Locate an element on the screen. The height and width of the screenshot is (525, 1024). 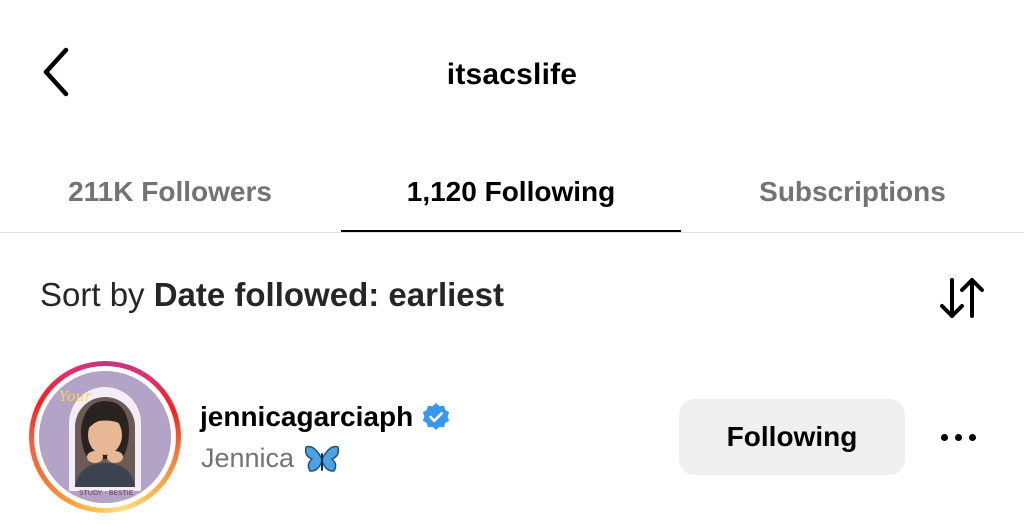
sort-label: Sort by Date followed: earliest is located at coordinates (272, 295).